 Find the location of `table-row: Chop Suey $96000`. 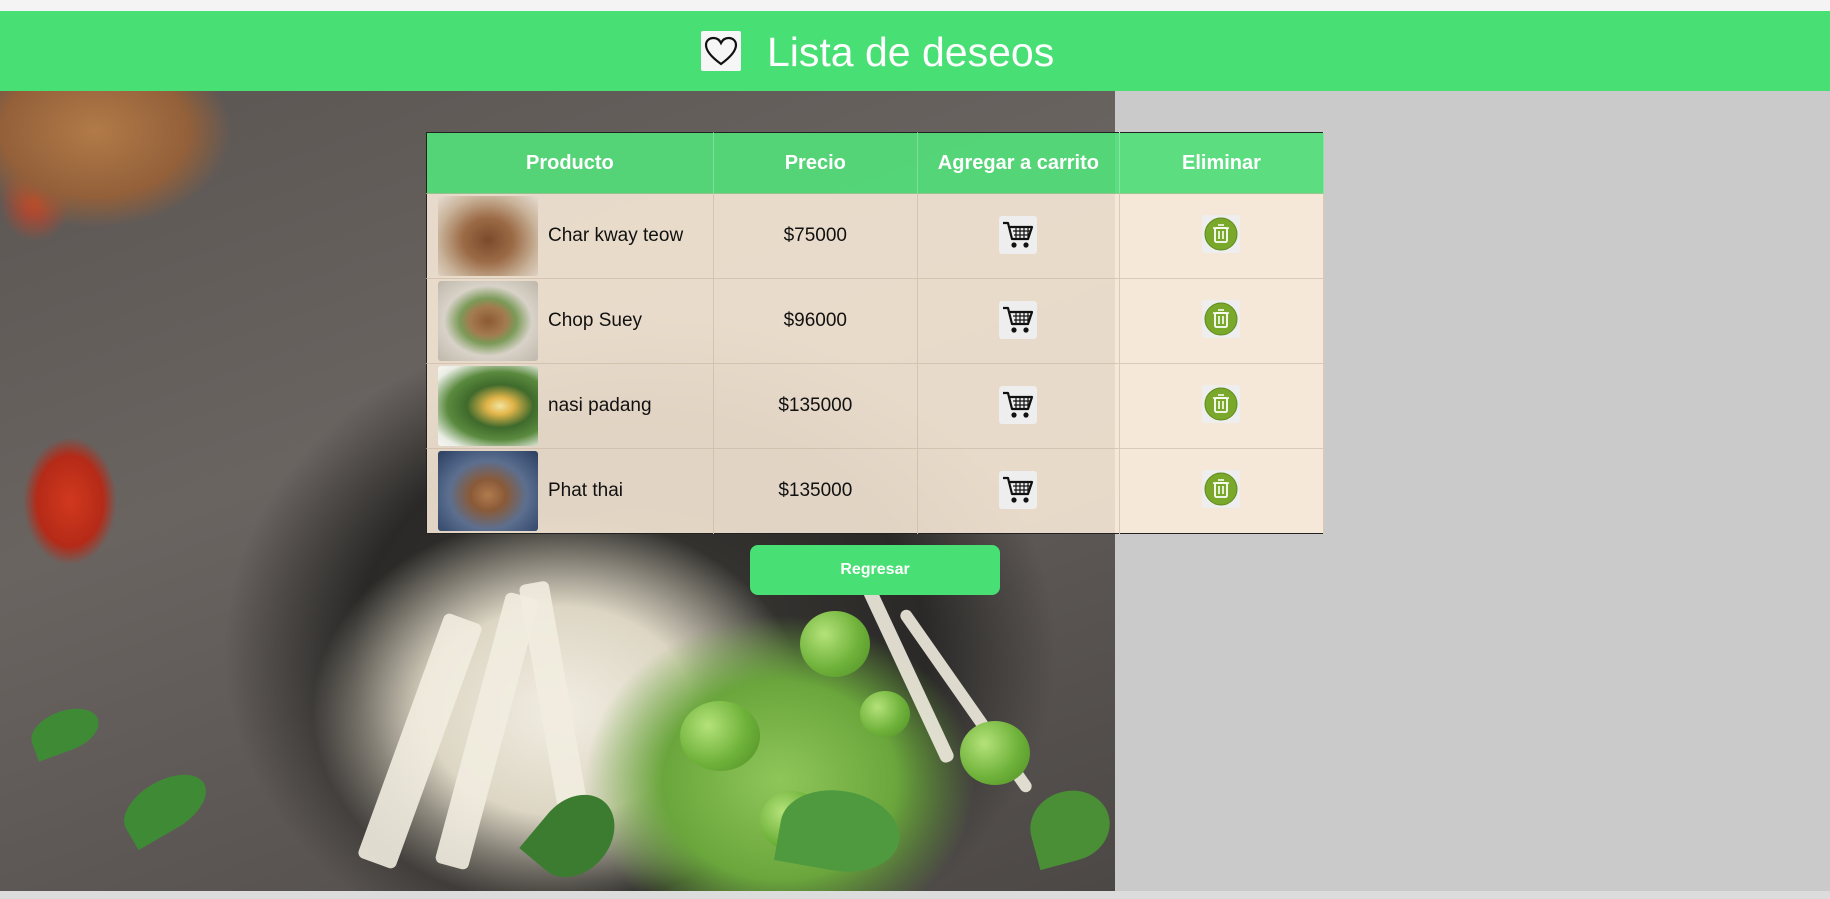

table-row: Chop Suey $96000 is located at coordinates (875, 321).